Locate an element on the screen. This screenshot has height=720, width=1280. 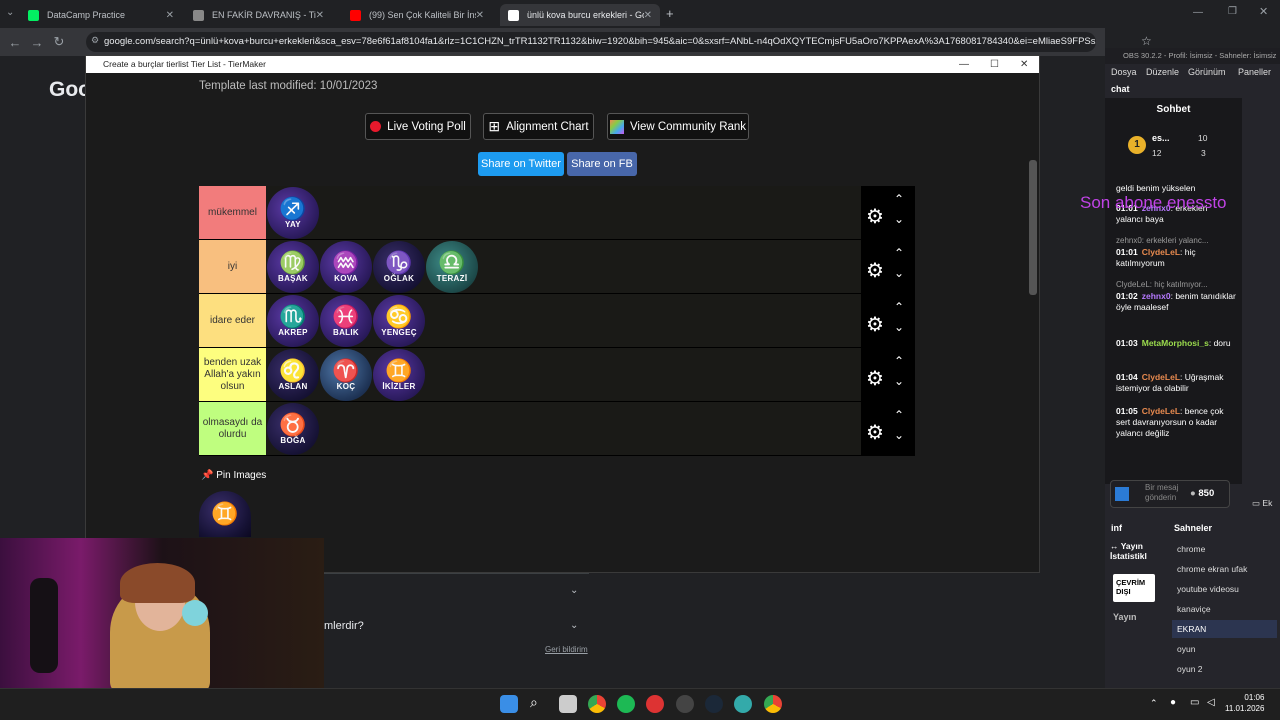
popup-scrollbar is located at coordinates (1033, 227).